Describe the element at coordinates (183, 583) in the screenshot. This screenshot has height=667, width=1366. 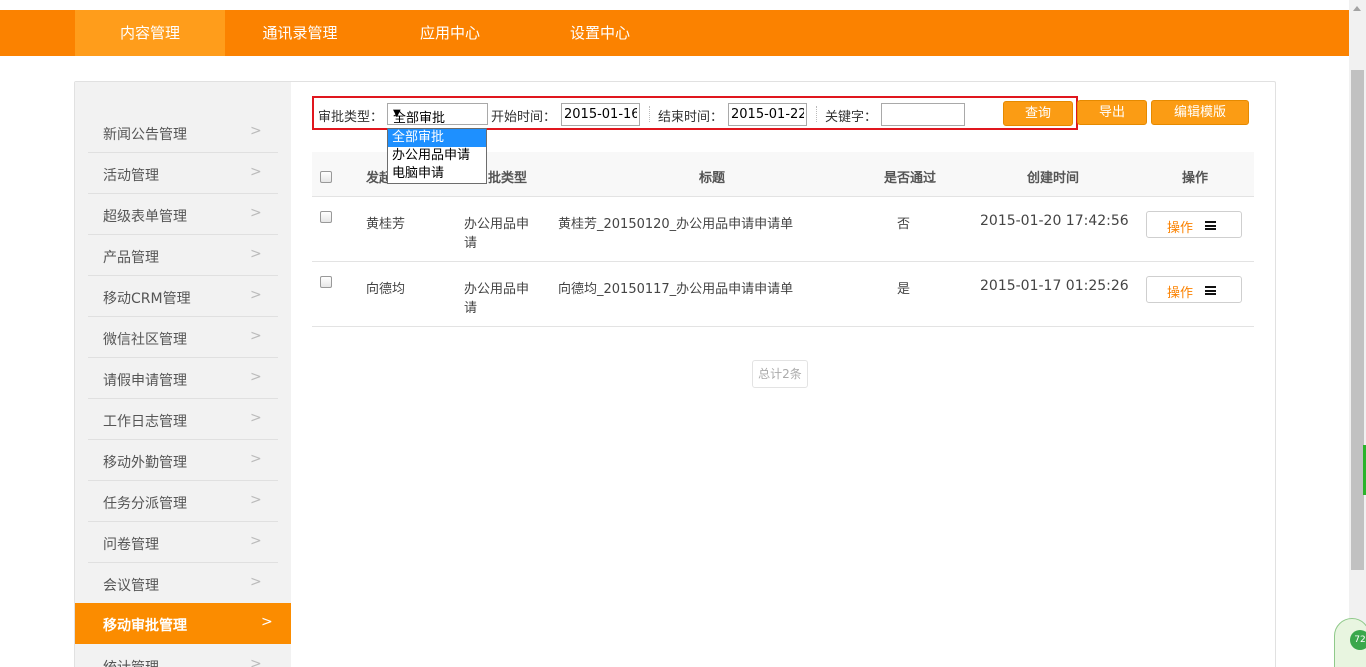
I see `sidebar-item-meeting: 会议管理 >` at that location.